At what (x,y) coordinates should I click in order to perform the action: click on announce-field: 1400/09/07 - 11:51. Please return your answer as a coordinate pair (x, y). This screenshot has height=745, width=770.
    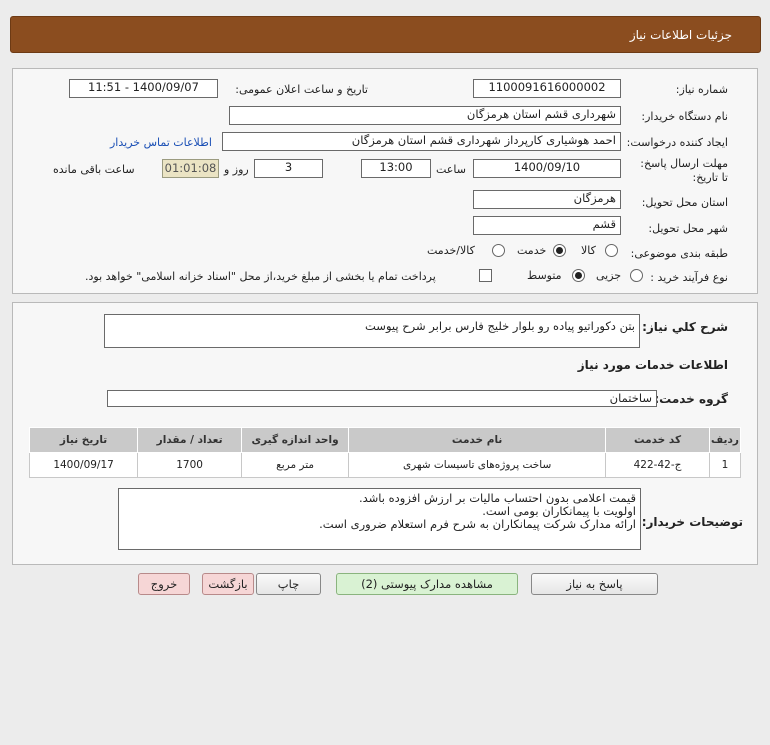
    Looking at the image, I should click on (143, 88).